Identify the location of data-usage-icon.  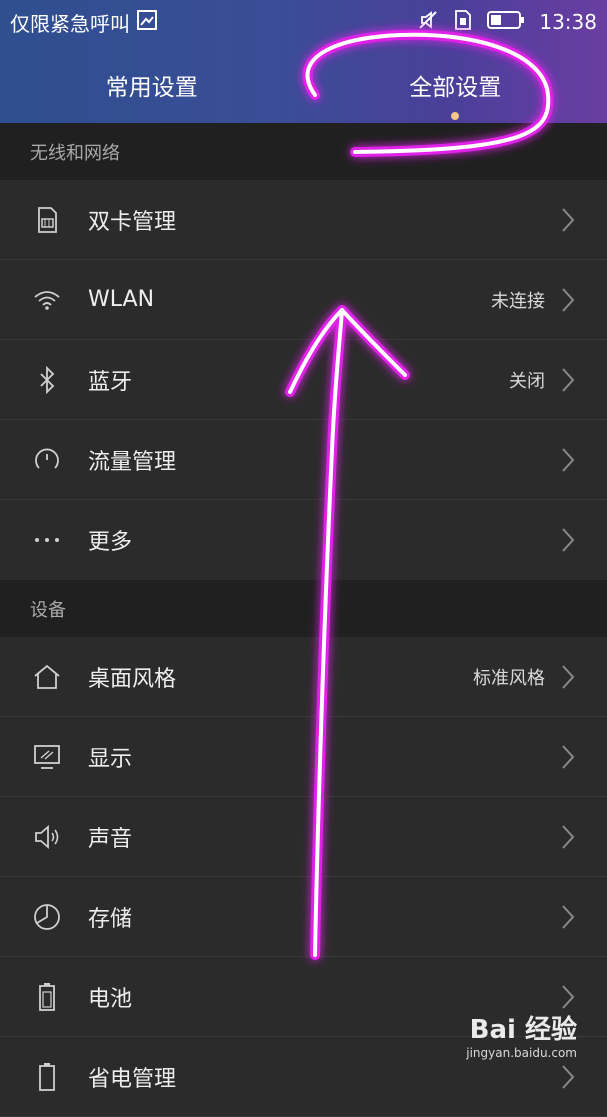
(47, 460).